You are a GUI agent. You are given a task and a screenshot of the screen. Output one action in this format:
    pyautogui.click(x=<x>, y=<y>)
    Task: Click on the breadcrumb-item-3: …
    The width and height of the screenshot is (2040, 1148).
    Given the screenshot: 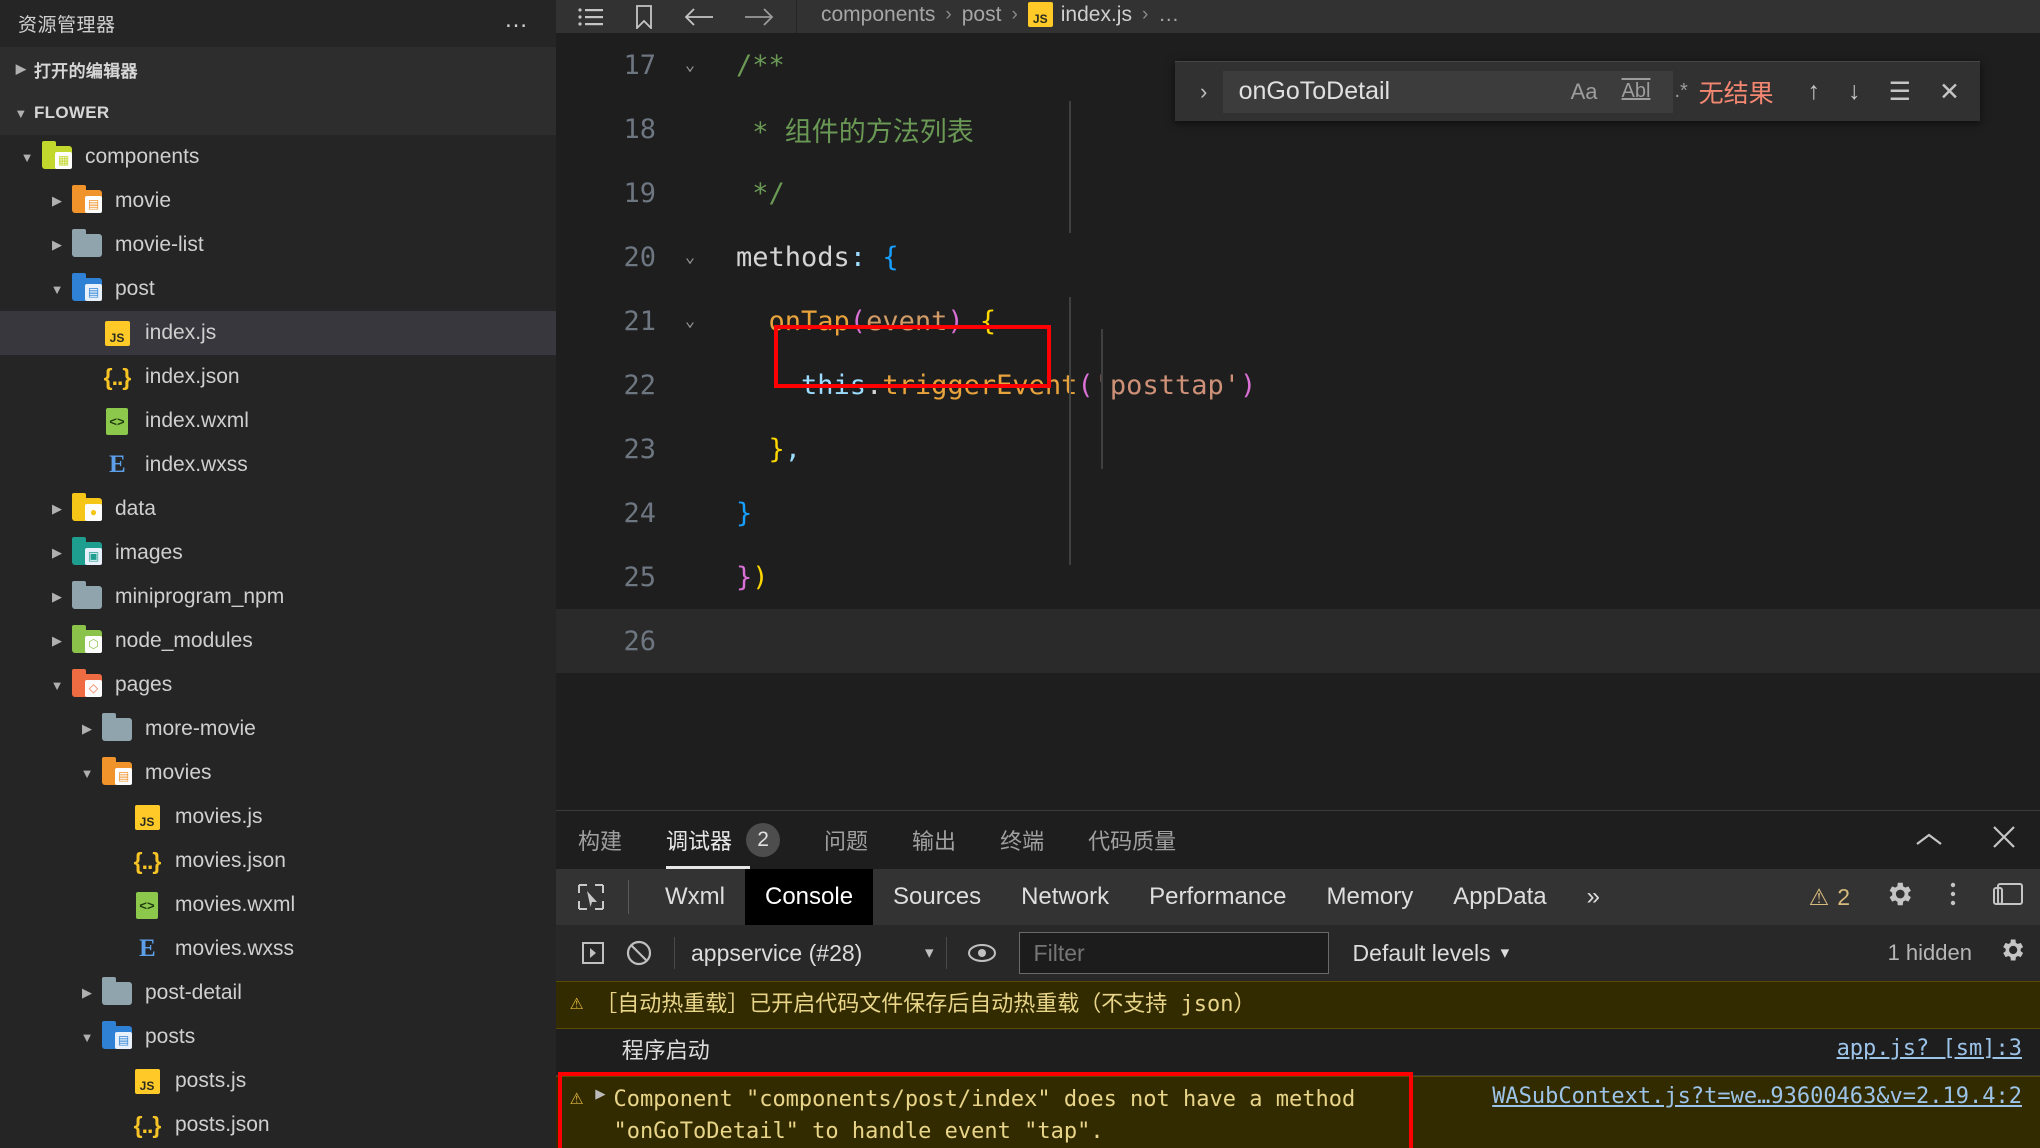 What is the action you would take?
    pyautogui.click(x=1168, y=15)
    